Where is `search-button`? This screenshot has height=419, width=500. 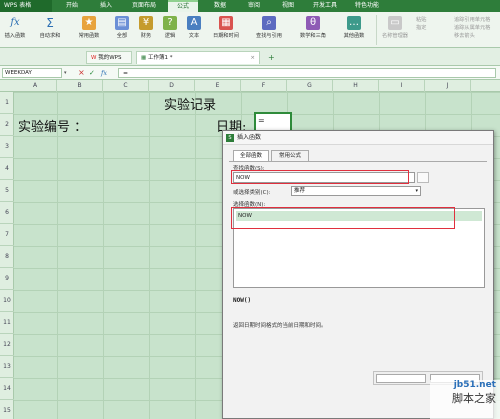
search-button is located at coordinates (423, 177).